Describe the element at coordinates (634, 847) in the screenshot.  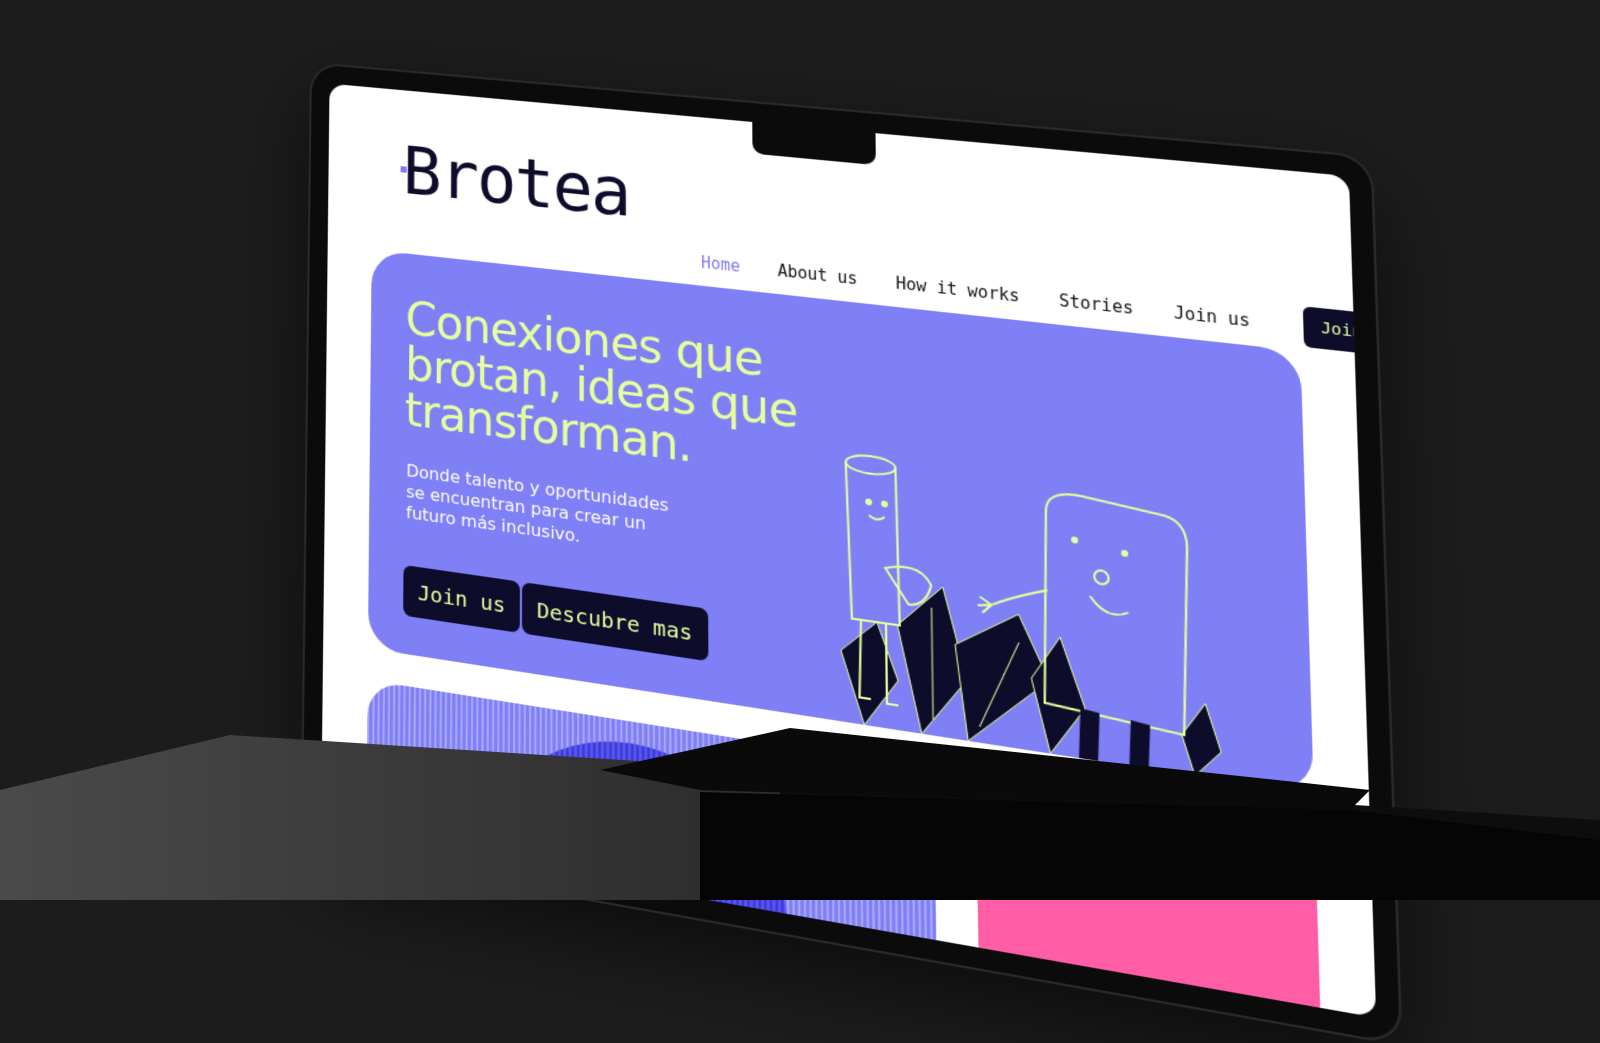
I see `decorative-blob` at that location.